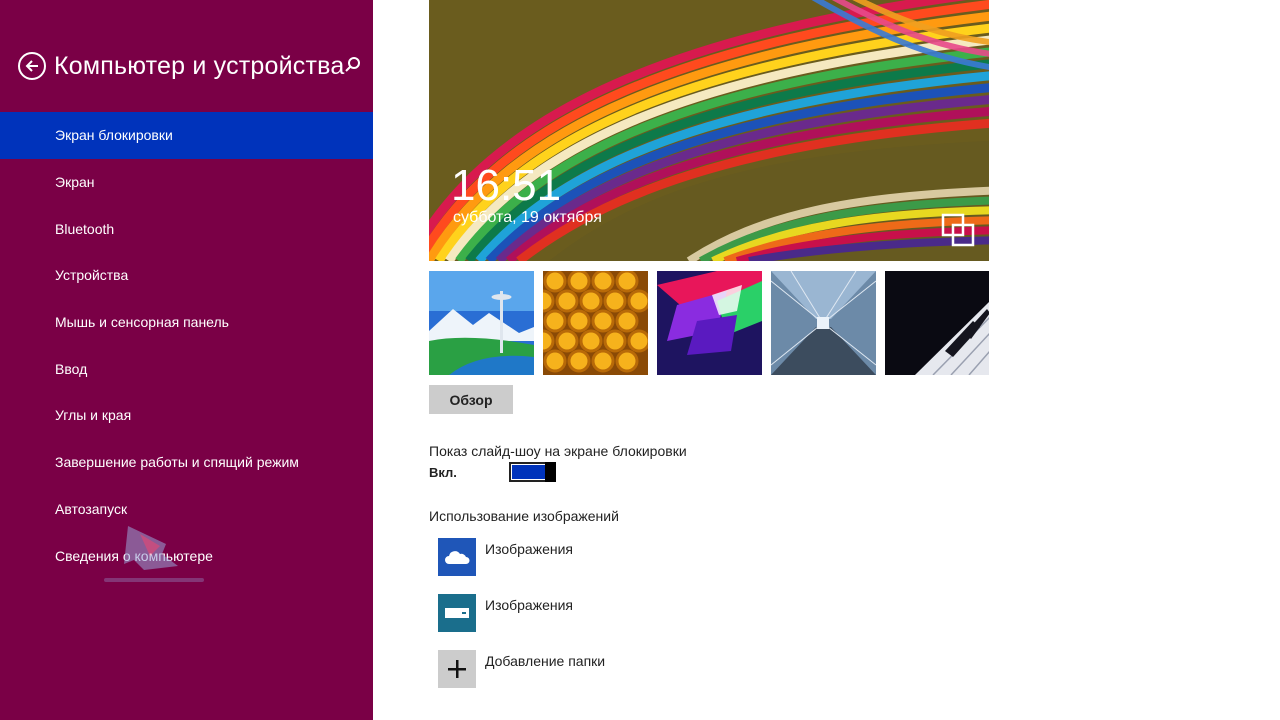  I want to click on sidebar-item-corners-edges: Углы и края, so click(186, 415).